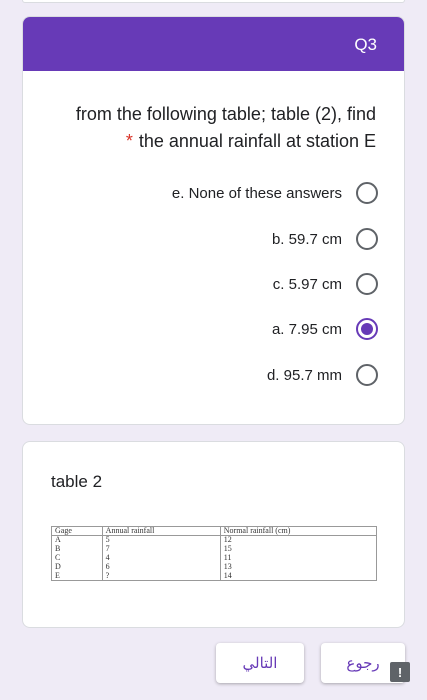 Image resolution: width=427 pixels, height=700 pixels. What do you see at coordinates (298, 558) in the screenshot?
I see `table-cell: 11` at bounding box center [298, 558].